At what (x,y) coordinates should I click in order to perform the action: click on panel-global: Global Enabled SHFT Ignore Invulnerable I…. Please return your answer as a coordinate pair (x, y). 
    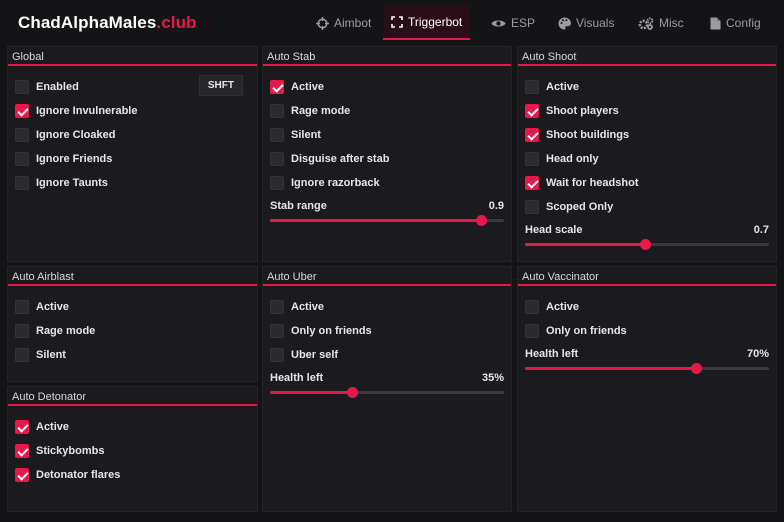
    Looking at the image, I should click on (132, 154).